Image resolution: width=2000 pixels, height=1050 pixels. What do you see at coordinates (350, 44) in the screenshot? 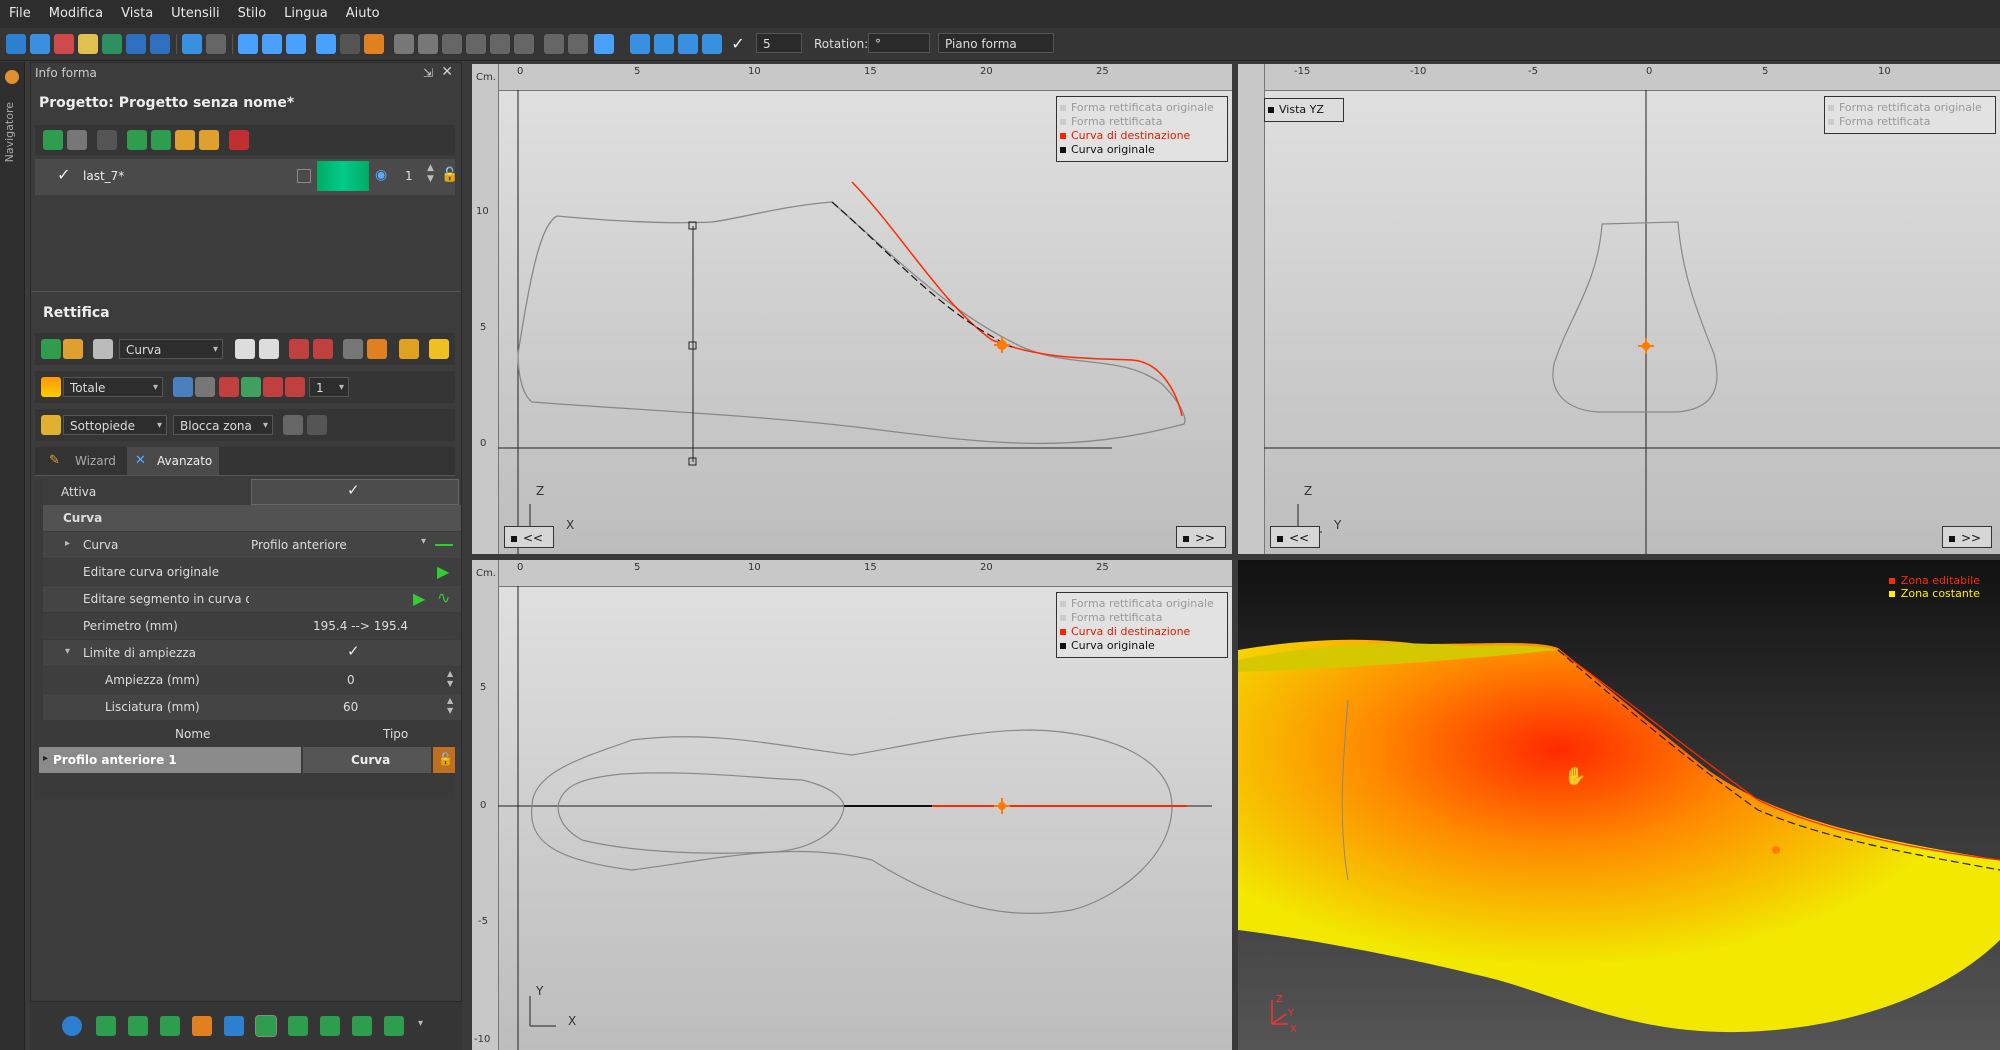
I see `line-tool-icon` at bounding box center [350, 44].